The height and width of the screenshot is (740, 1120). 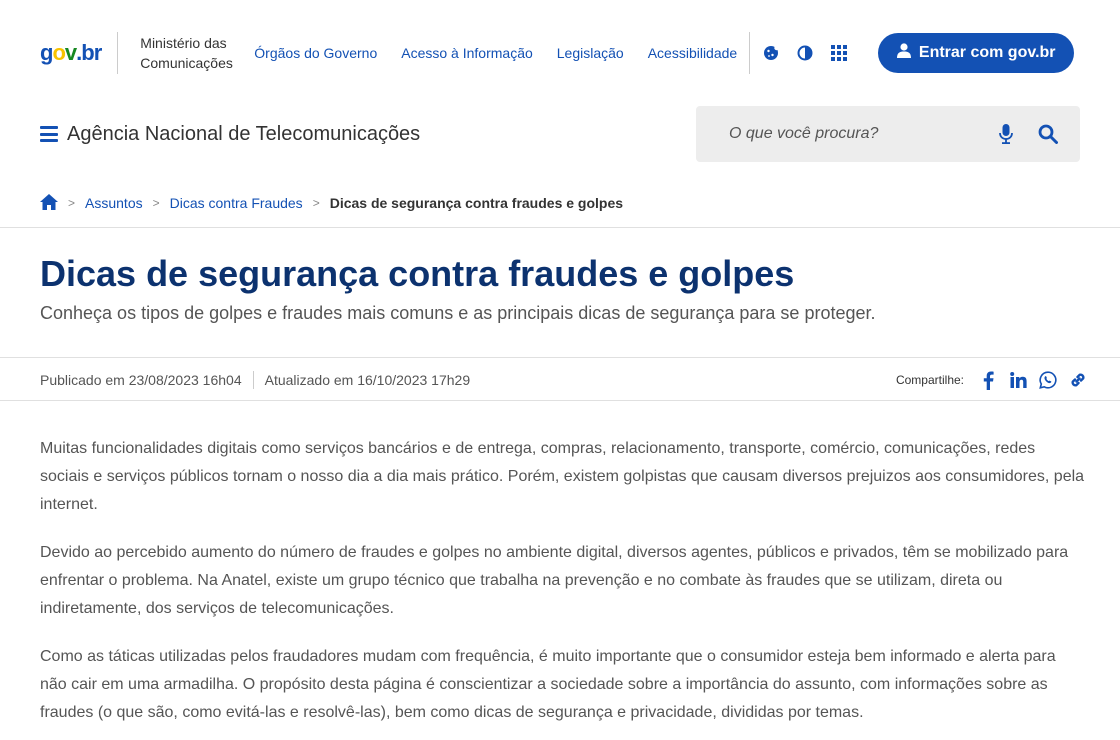 What do you see at coordinates (929, 380) in the screenshot?
I see `share-label: Compartilhe:` at bounding box center [929, 380].